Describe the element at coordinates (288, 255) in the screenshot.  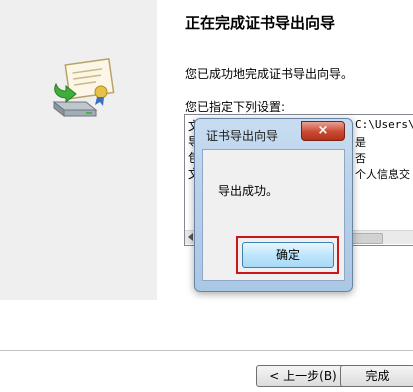
I see `ok-button: 确定` at that location.